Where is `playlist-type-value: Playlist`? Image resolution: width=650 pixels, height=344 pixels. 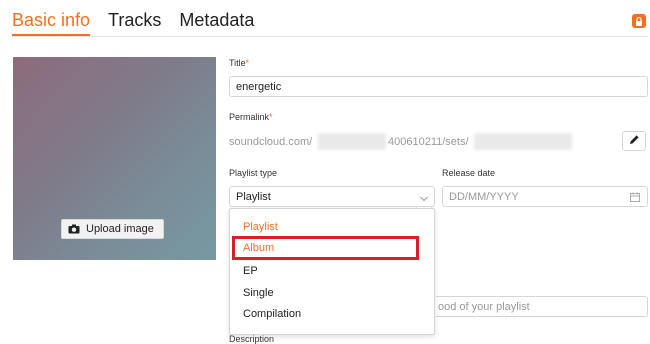 playlist-type-value: Playlist is located at coordinates (253, 196).